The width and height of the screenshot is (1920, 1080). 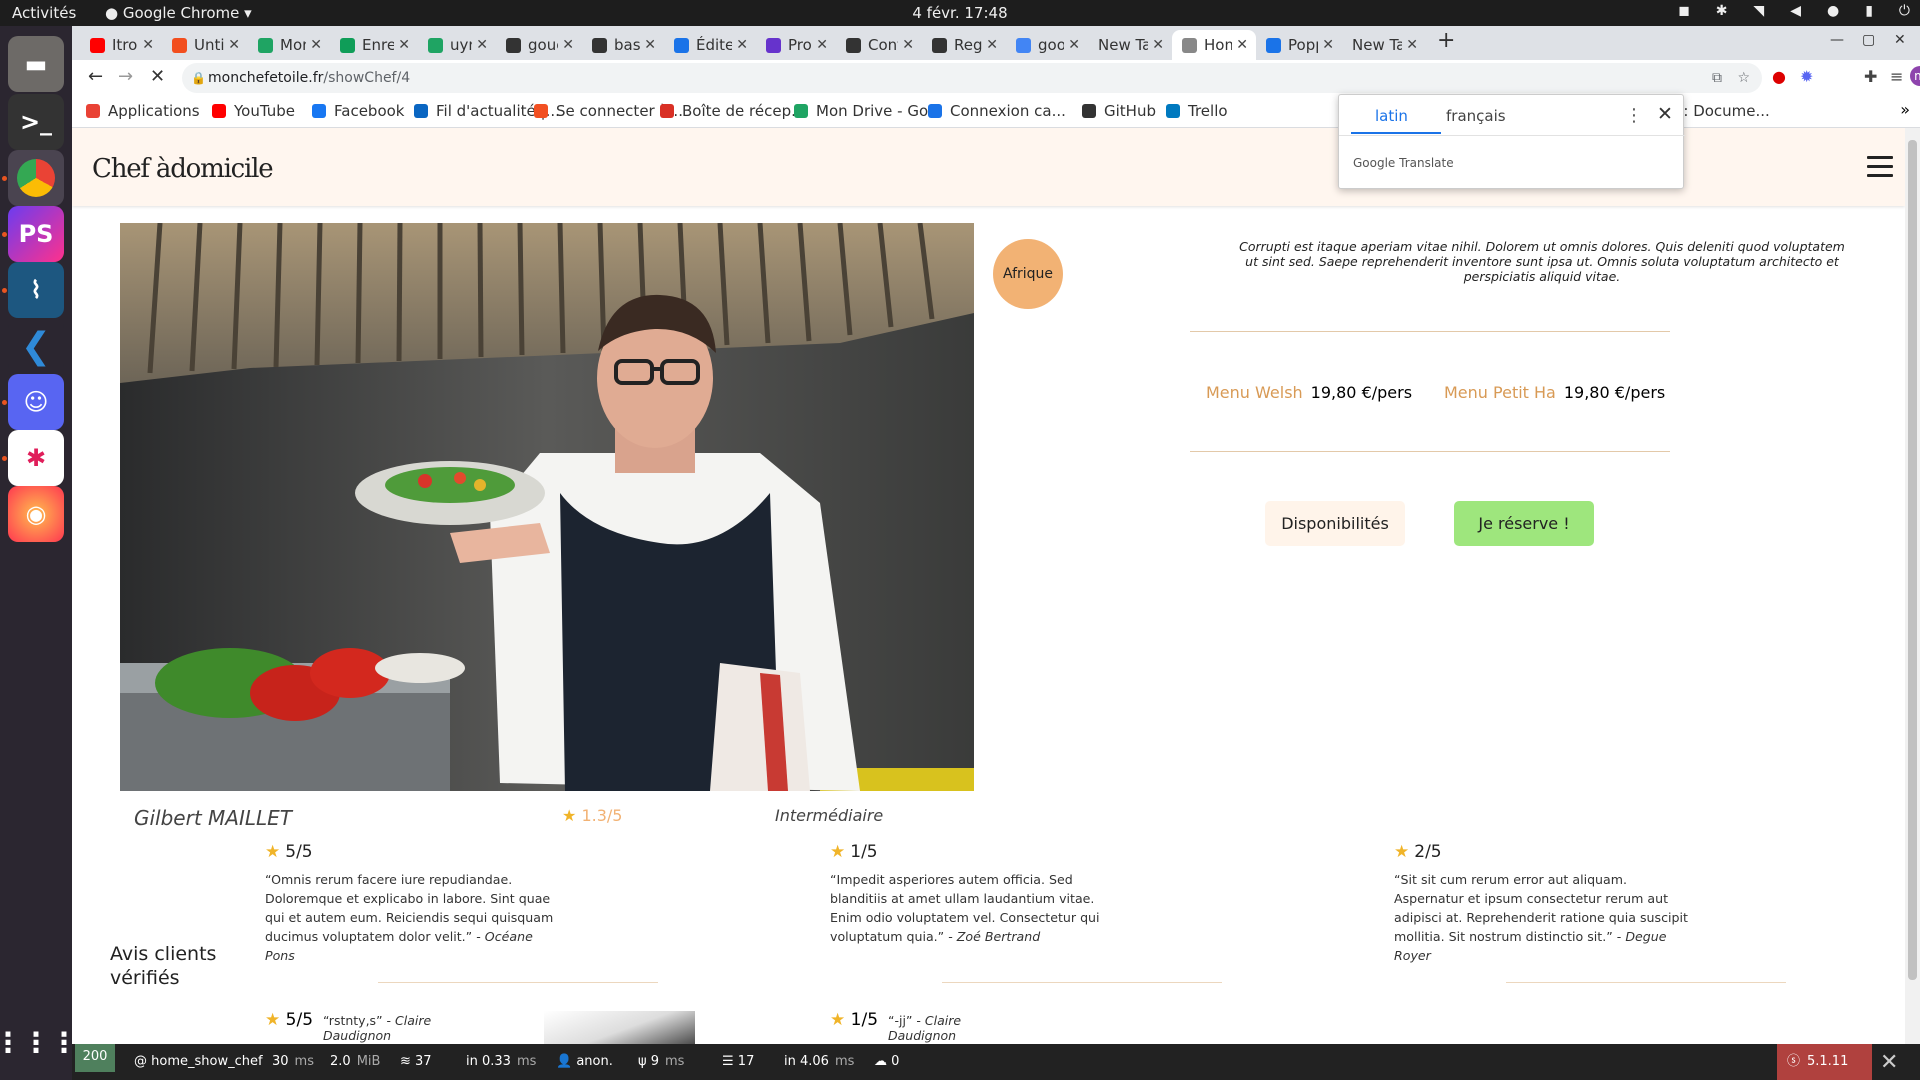 I want to click on request-time: 30 ms, so click(x=293, y=1061).